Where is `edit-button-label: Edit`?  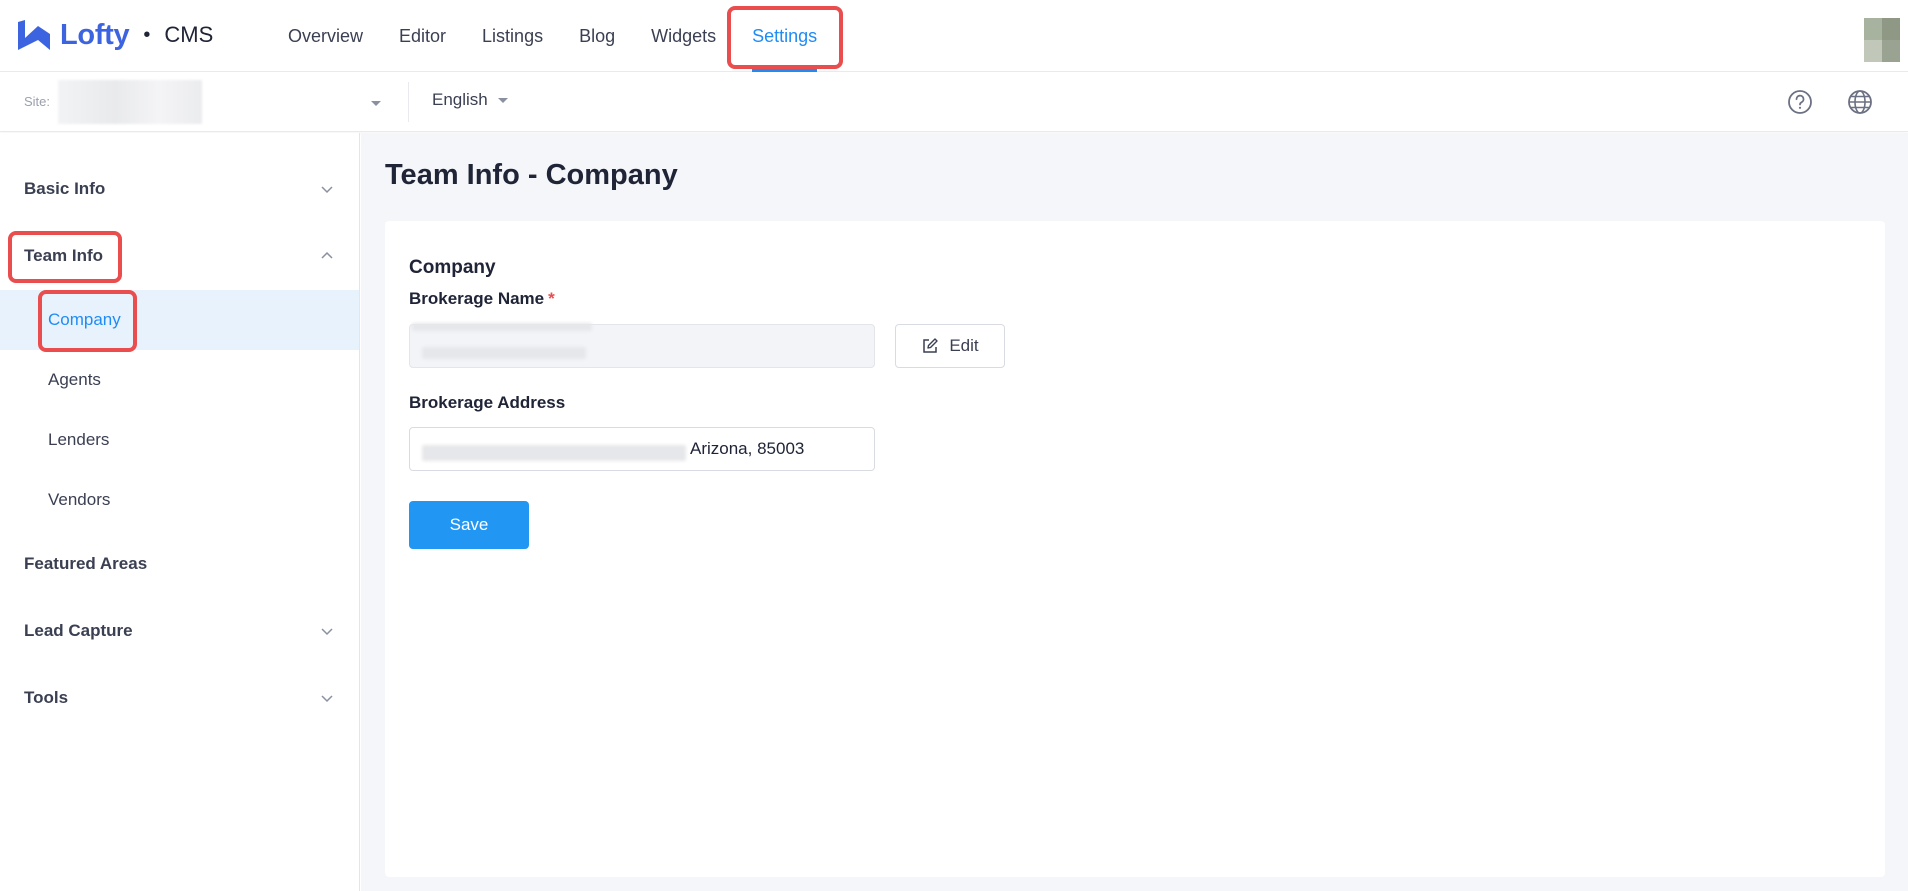 edit-button-label: Edit is located at coordinates (964, 345).